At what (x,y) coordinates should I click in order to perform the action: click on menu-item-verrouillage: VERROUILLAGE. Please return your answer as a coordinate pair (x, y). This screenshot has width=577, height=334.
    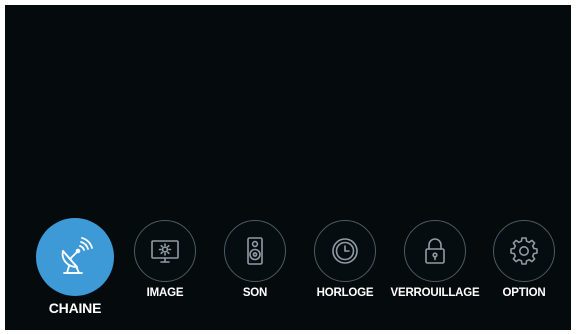
    Looking at the image, I should click on (435, 265).